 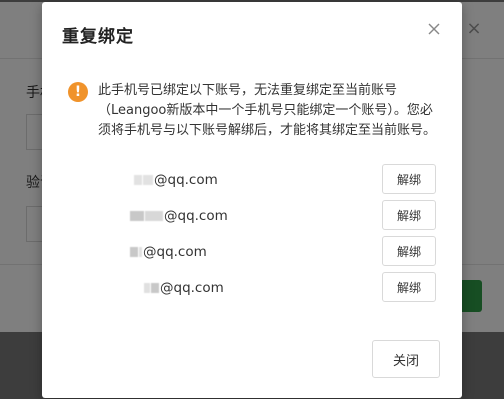 I want to click on modal-title: 重复绑定, so click(x=98, y=37).